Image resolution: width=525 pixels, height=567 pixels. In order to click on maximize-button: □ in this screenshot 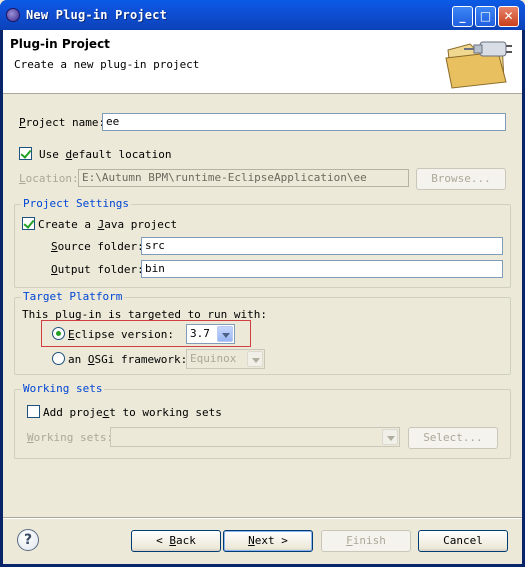, I will do `click(485, 16)`.